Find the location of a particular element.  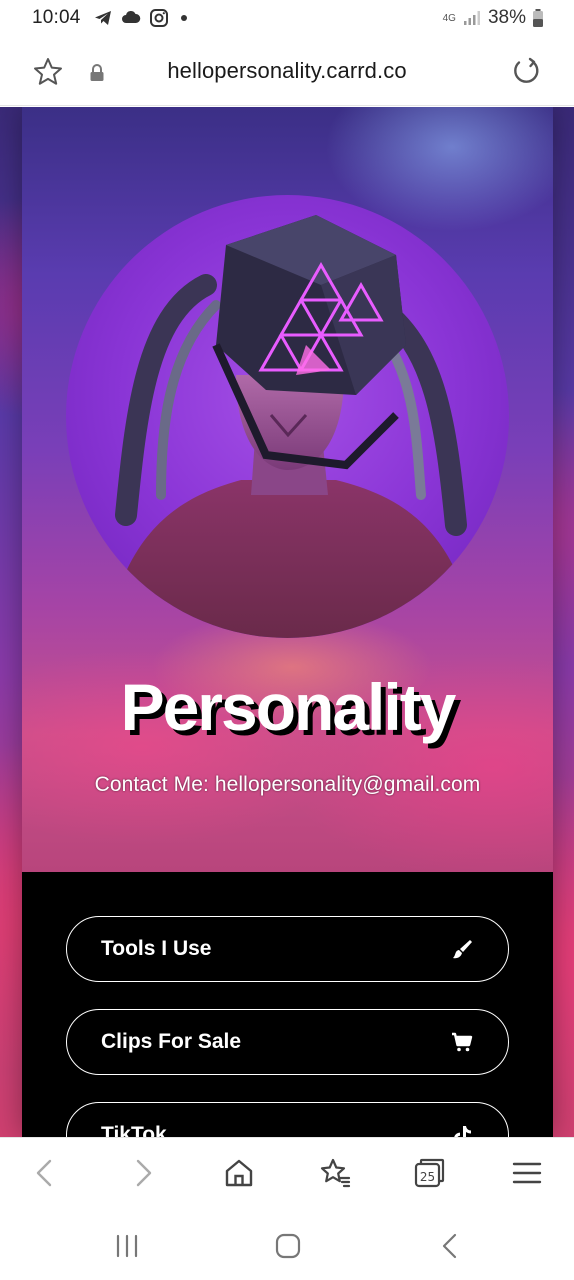

network-type: 4G is located at coordinates (449, 18).